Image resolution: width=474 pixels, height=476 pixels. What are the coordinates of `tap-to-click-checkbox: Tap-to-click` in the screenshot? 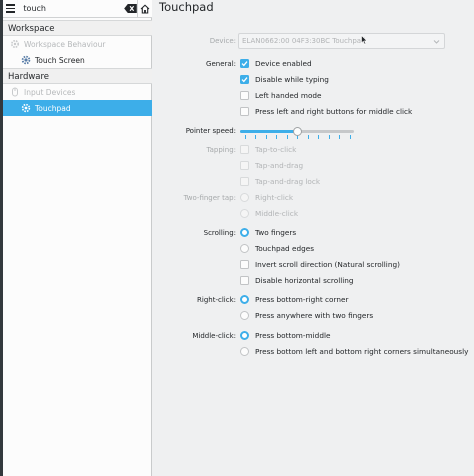 It's located at (268, 149).